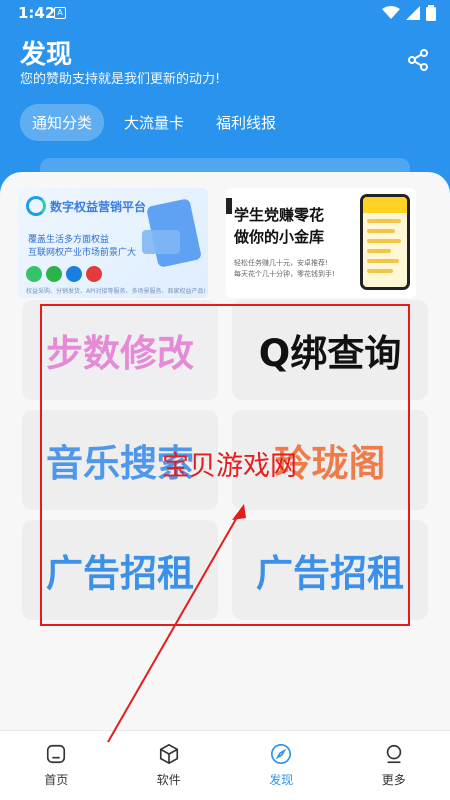 This screenshot has height=800, width=450. Describe the element at coordinates (413, 13) in the screenshot. I see `signal-icon` at that location.